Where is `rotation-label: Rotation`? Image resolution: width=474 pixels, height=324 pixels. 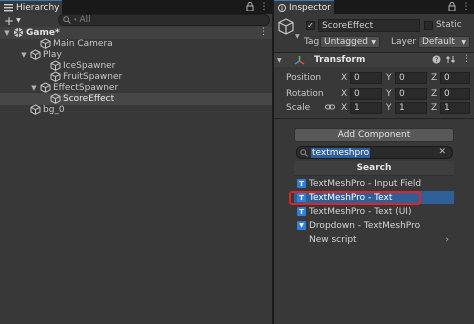
rotation-label: Rotation is located at coordinates (305, 94).